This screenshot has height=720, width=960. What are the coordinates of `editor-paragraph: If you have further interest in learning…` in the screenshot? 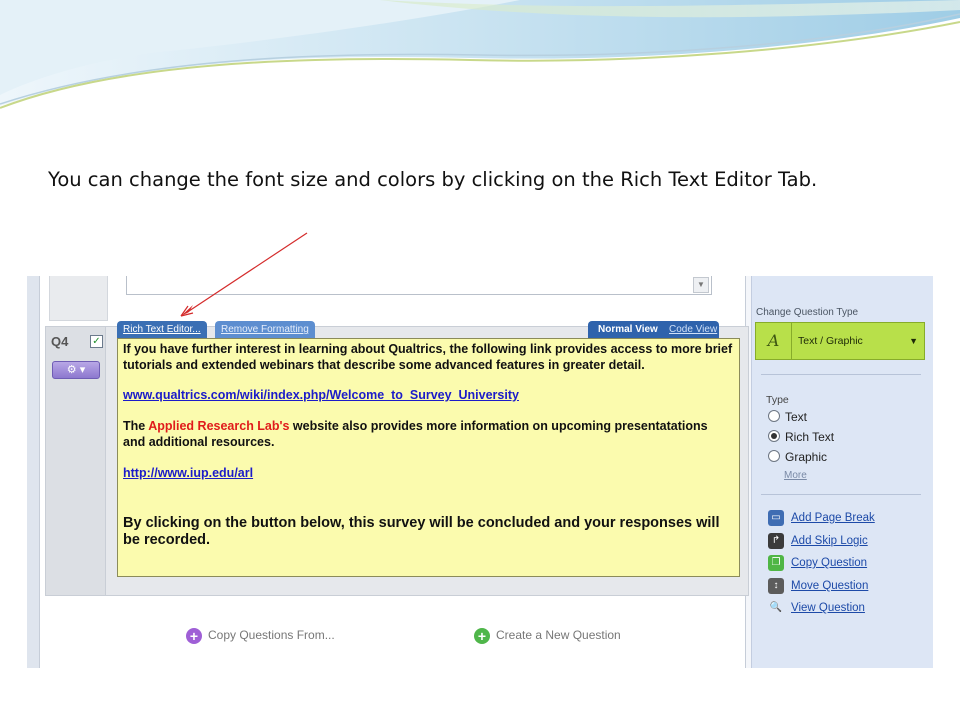 It's located at (428, 357).